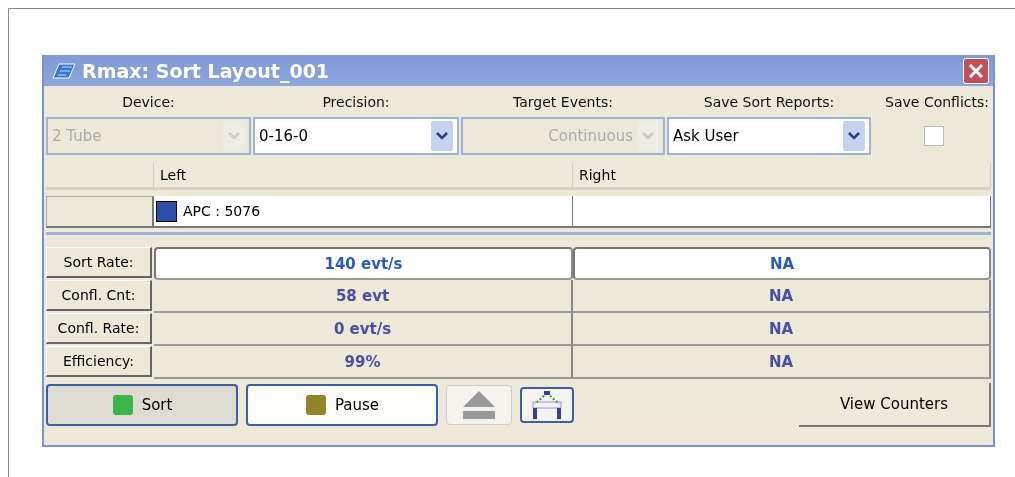 The height and width of the screenshot is (477, 1015). What do you see at coordinates (99, 295) in the screenshot?
I see `stat-label: Confl. Cnt:` at bounding box center [99, 295].